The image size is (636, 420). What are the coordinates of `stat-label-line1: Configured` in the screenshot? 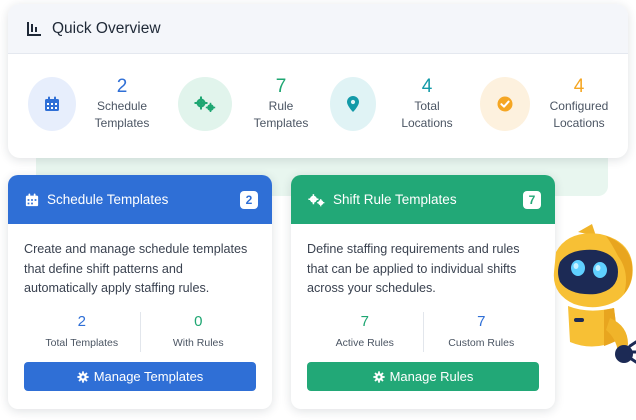 It's located at (579, 106).